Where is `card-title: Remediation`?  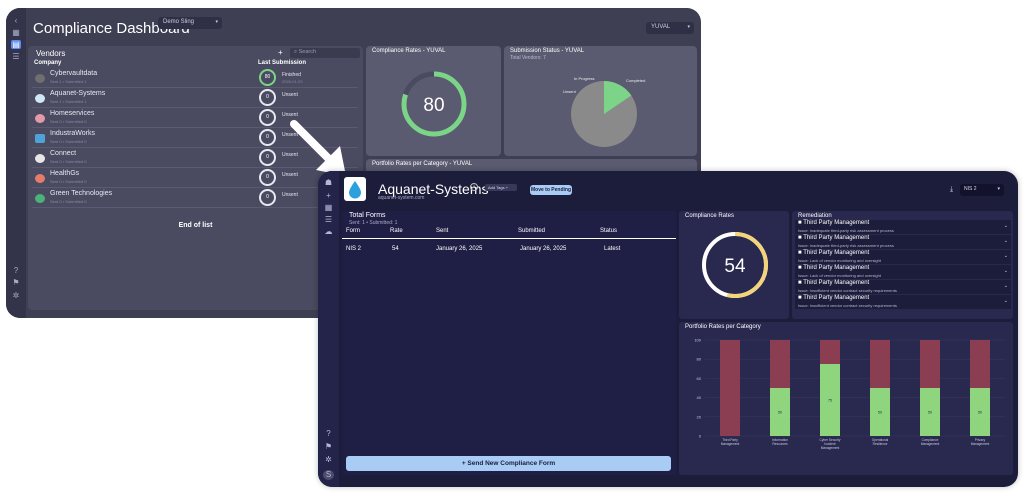 card-title: Remediation is located at coordinates (815, 216).